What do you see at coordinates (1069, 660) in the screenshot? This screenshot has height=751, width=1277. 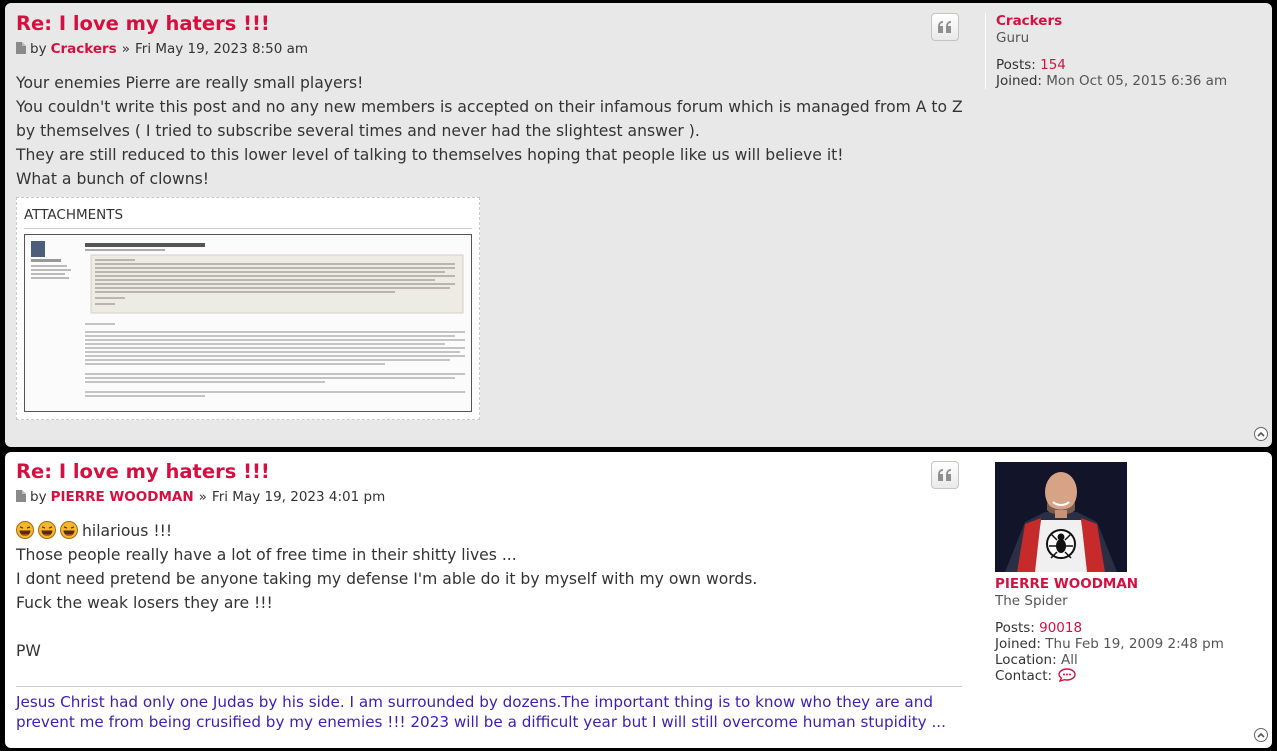 I see `location-value: All` at bounding box center [1069, 660].